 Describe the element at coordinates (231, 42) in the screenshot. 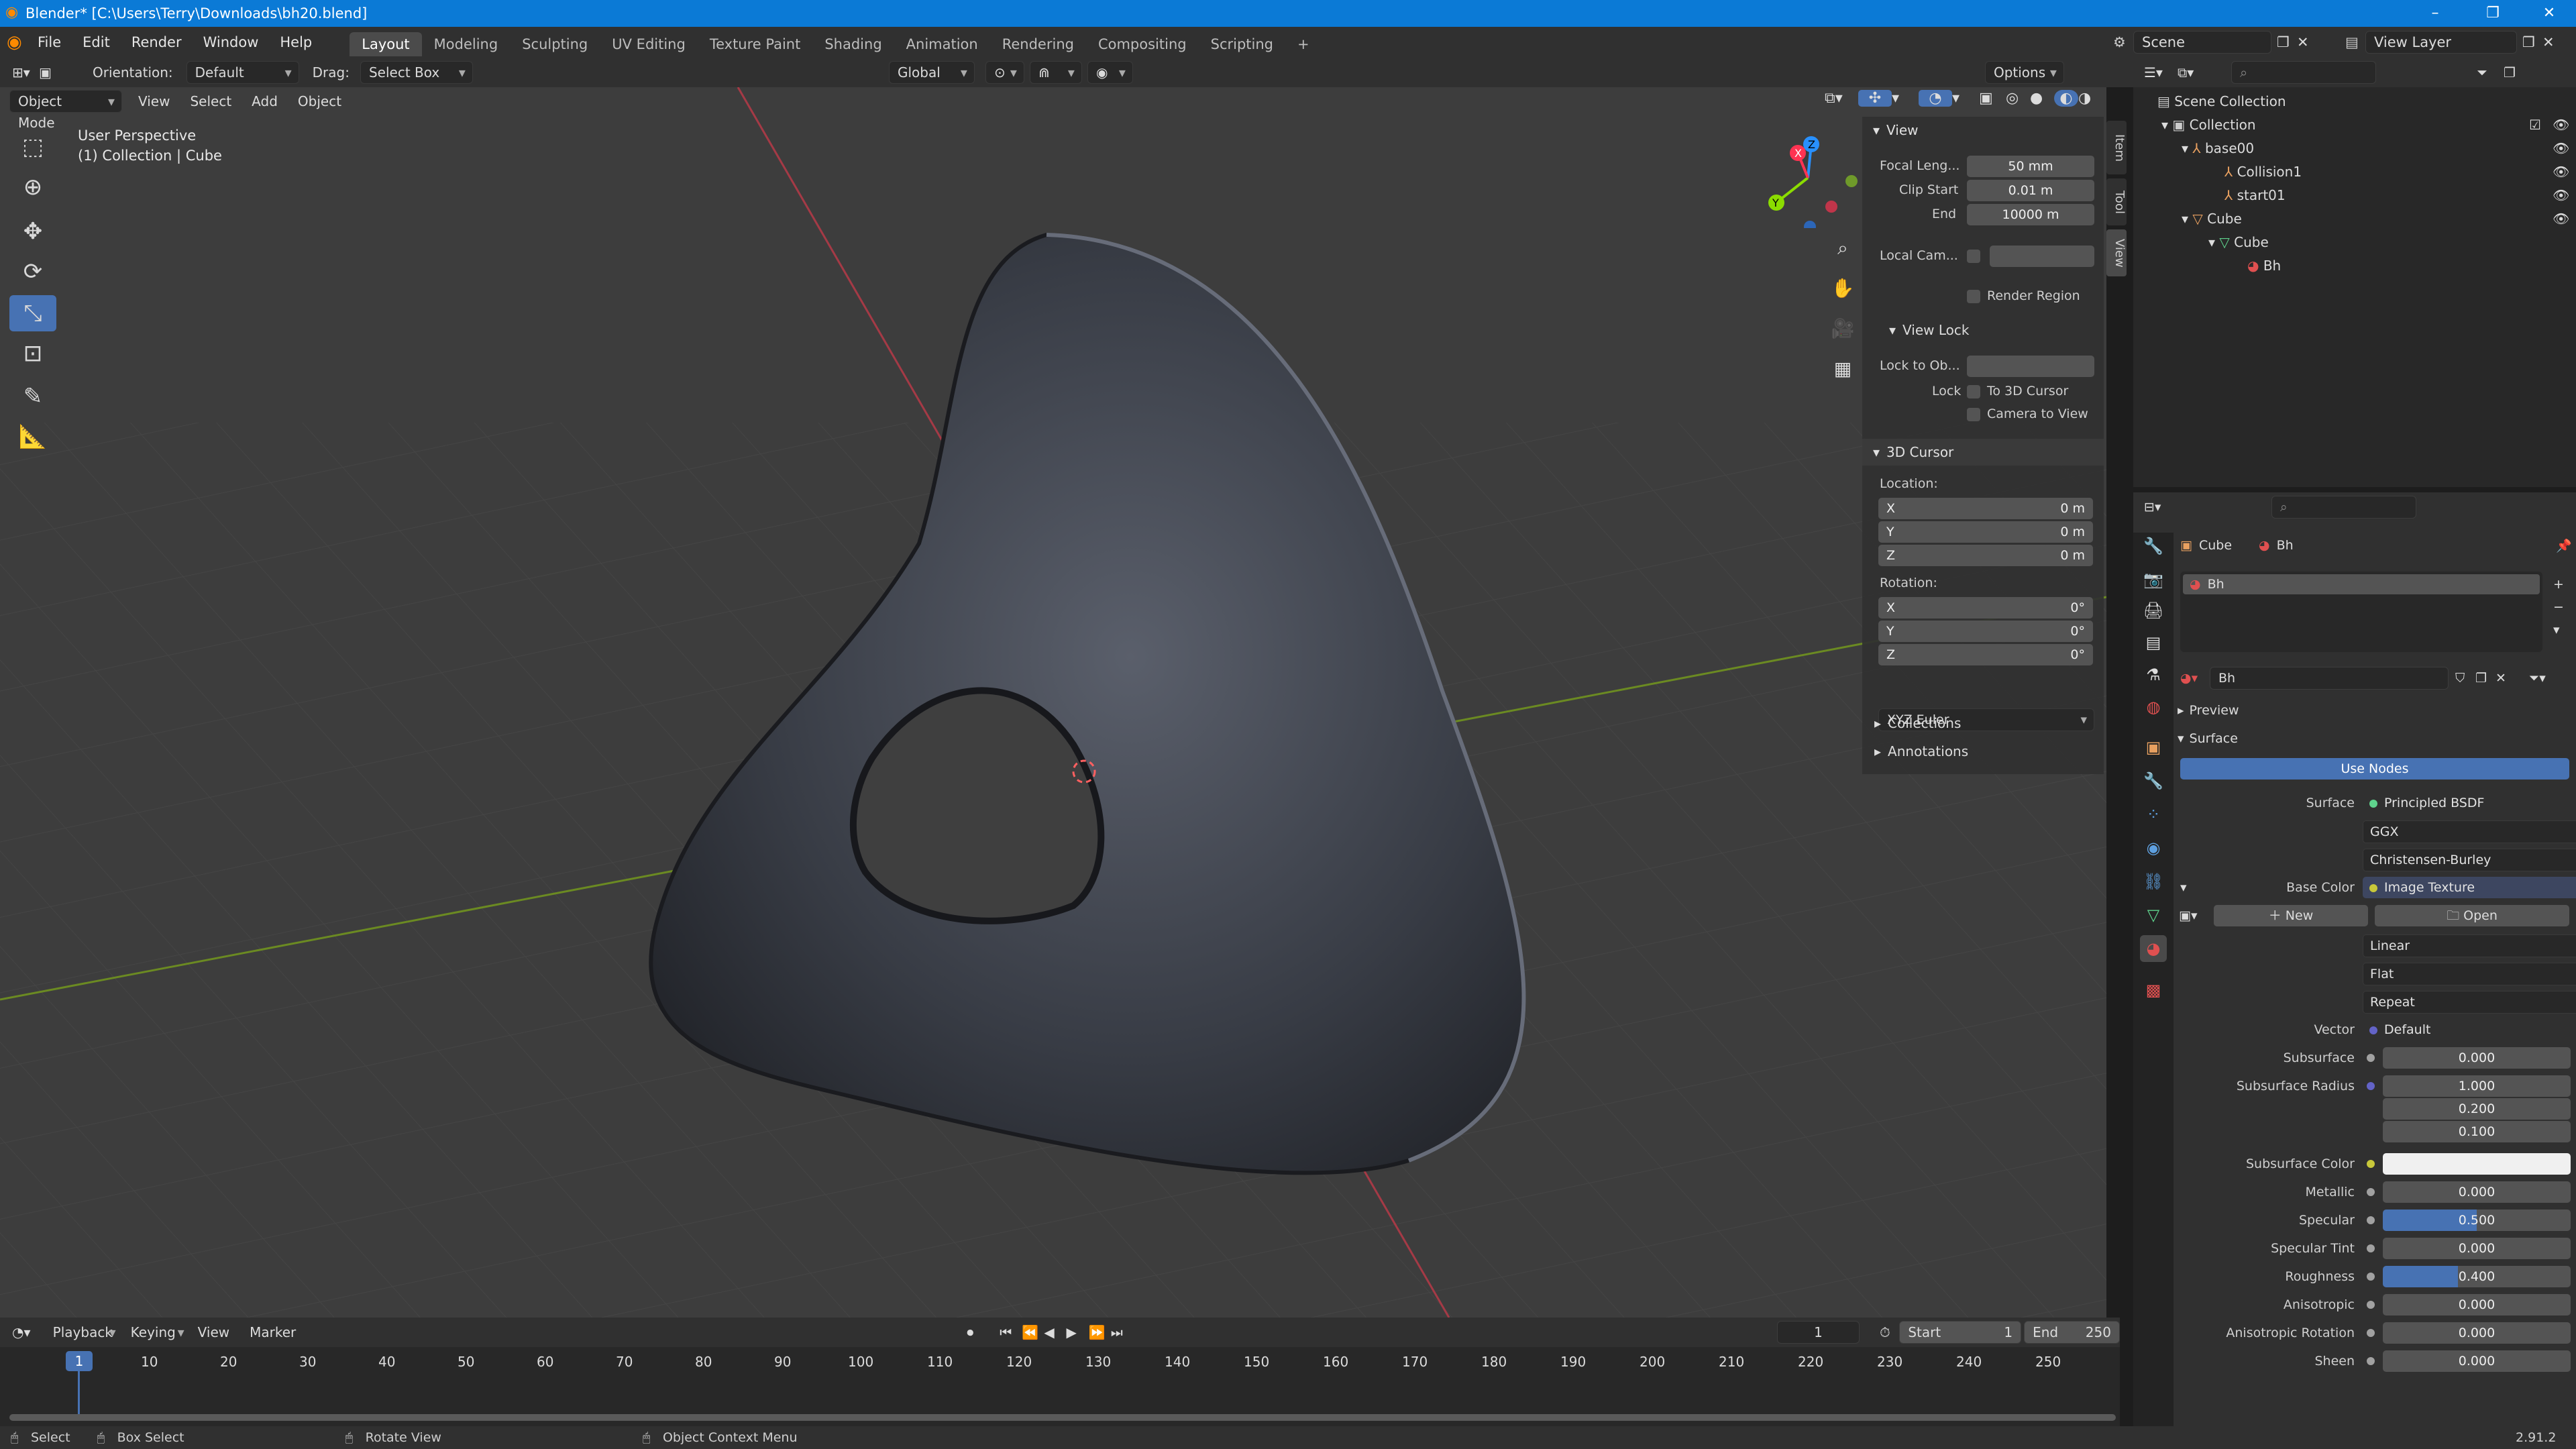

I see `menu-window: Window` at that location.